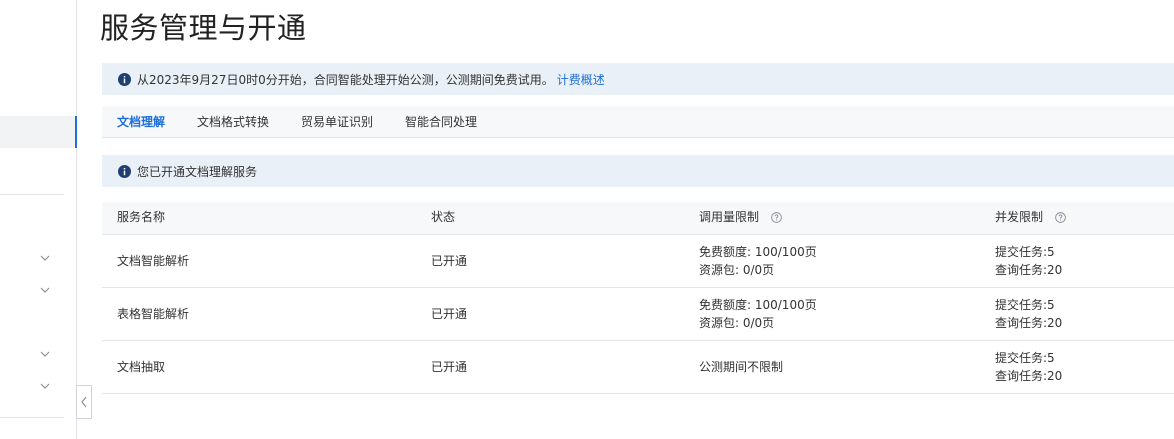 Image resolution: width=1174 pixels, height=439 pixels. Describe the element at coordinates (153, 314) in the screenshot. I see `service-name: 表格智能解析` at that location.